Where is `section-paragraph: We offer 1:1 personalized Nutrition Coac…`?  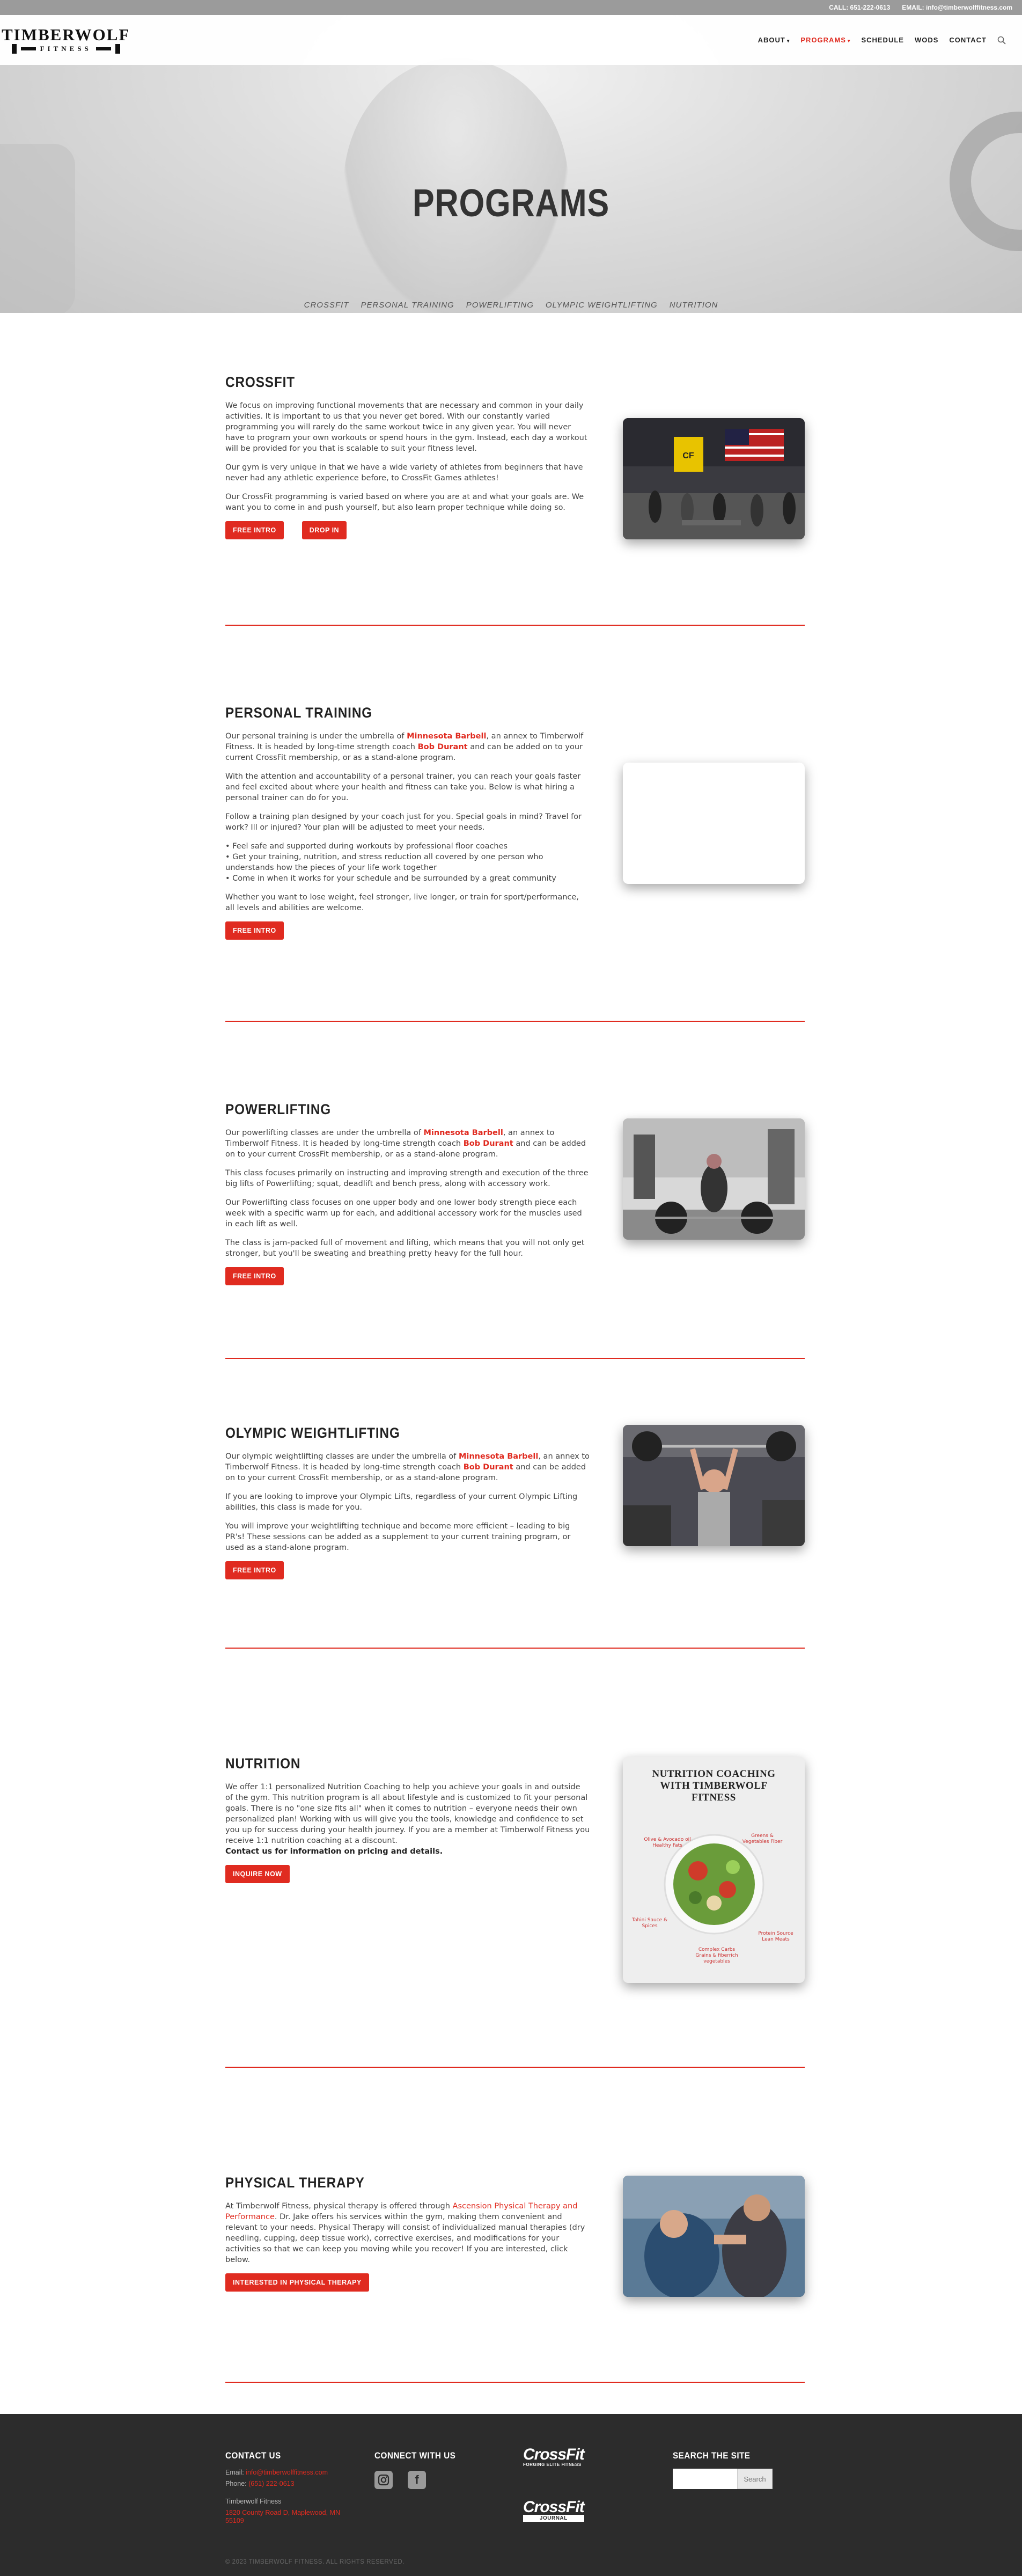
section-paragraph: We offer 1:1 personalized Nutrition Coac… is located at coordinates (407, 1819).